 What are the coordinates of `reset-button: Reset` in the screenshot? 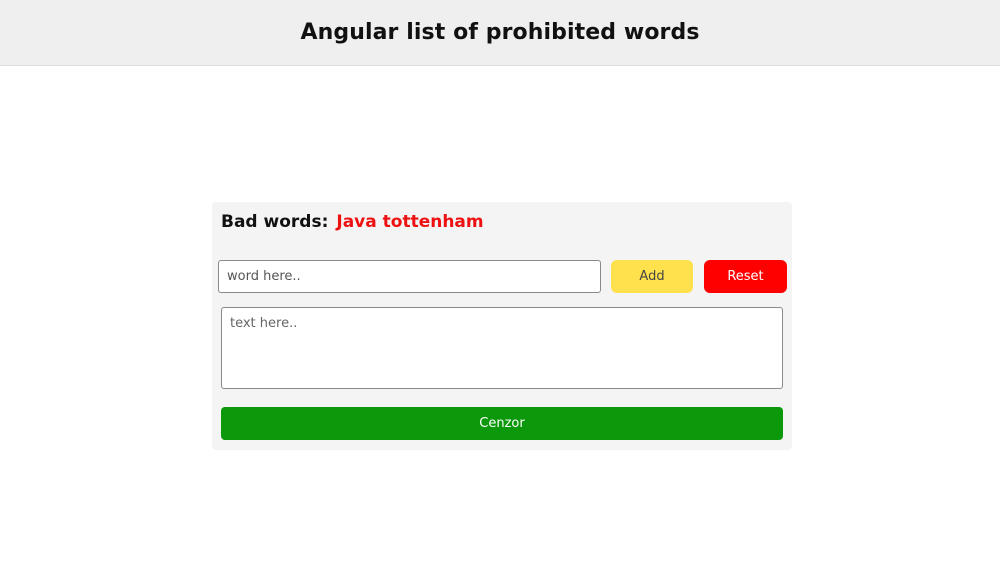 It's located at (745, 276).